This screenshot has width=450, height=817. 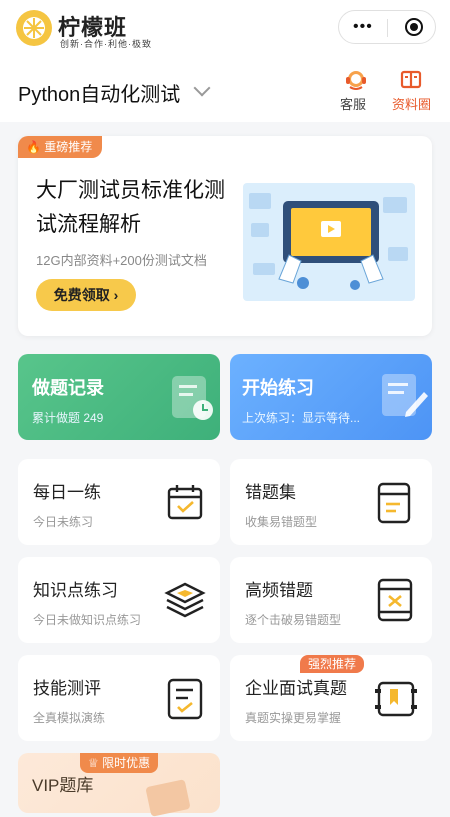 What do you see at coordinates (279, 590) in the screenshot?
I see `frequent-errors-title: 高频错题` at bounding box center [279, 590].